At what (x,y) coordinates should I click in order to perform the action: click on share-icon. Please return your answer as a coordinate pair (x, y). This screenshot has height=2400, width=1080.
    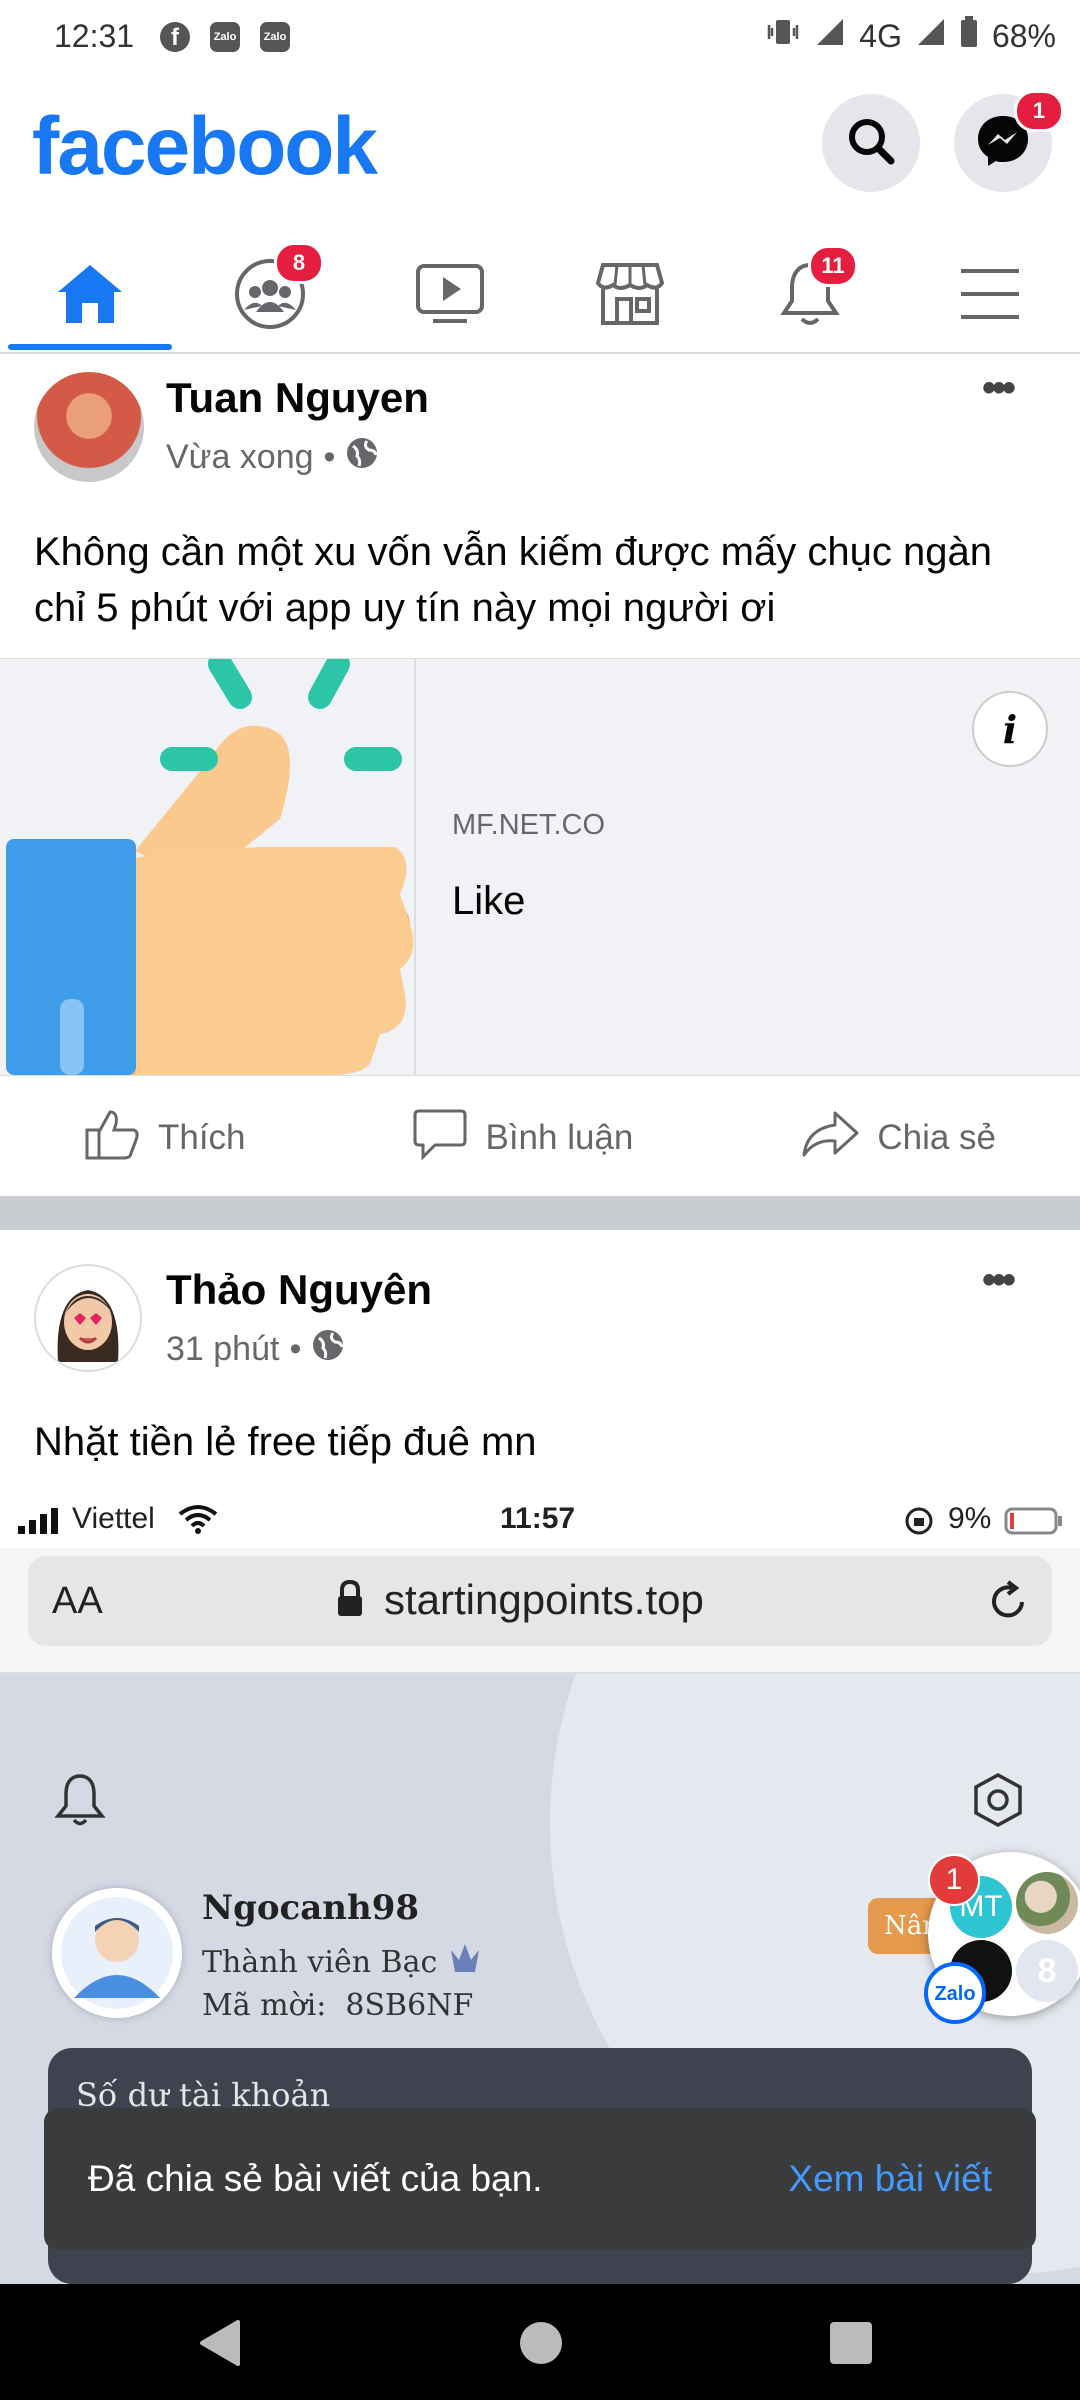
    Looking at the image, I should click on (830, 1138).